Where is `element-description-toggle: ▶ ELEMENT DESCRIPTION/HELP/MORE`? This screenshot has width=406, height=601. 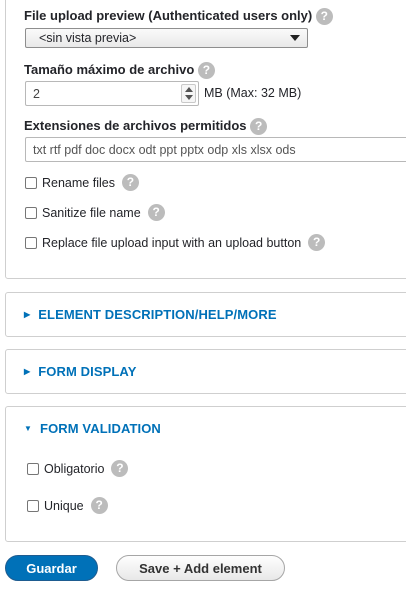
element-description-toggle: ▶ ELEMENT DESCRIPTION/HELP/MORE is located at coordinates (150, 314).